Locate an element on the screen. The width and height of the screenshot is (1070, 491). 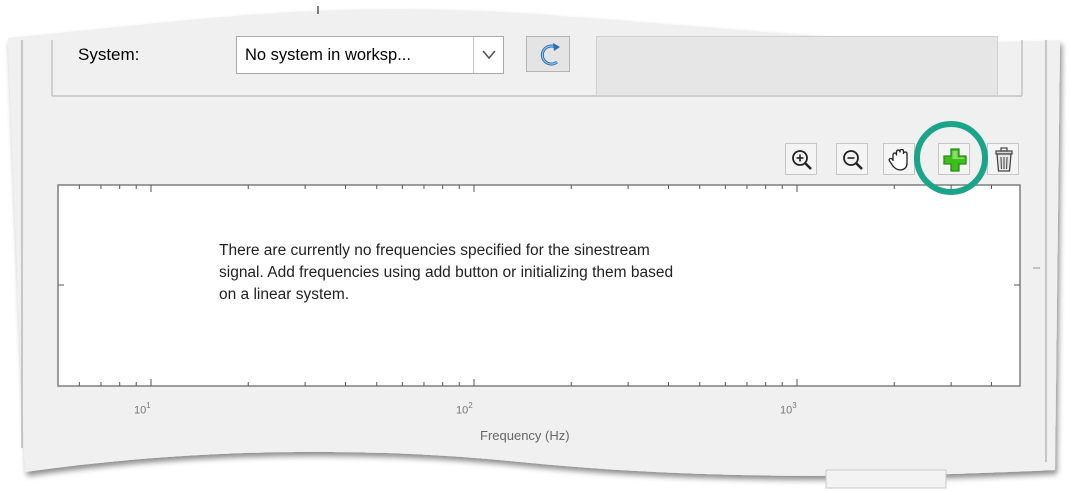
refresh-icon is located at coordinates (550, 54).